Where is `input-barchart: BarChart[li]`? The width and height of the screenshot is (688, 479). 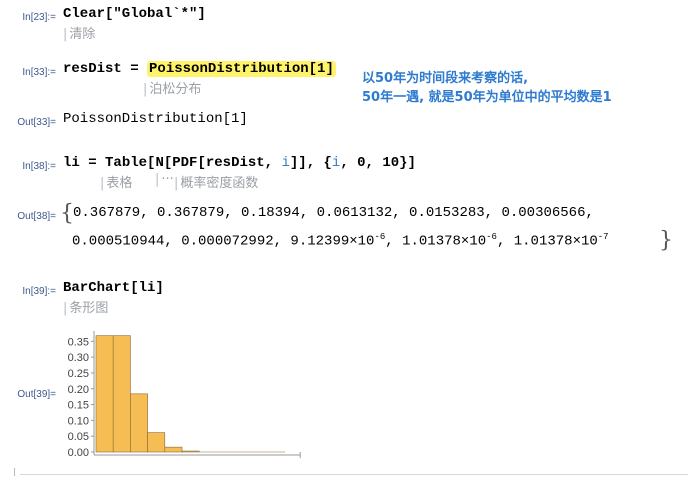
input-barchart: BarChart[li] is located at coordinates (113, 288).